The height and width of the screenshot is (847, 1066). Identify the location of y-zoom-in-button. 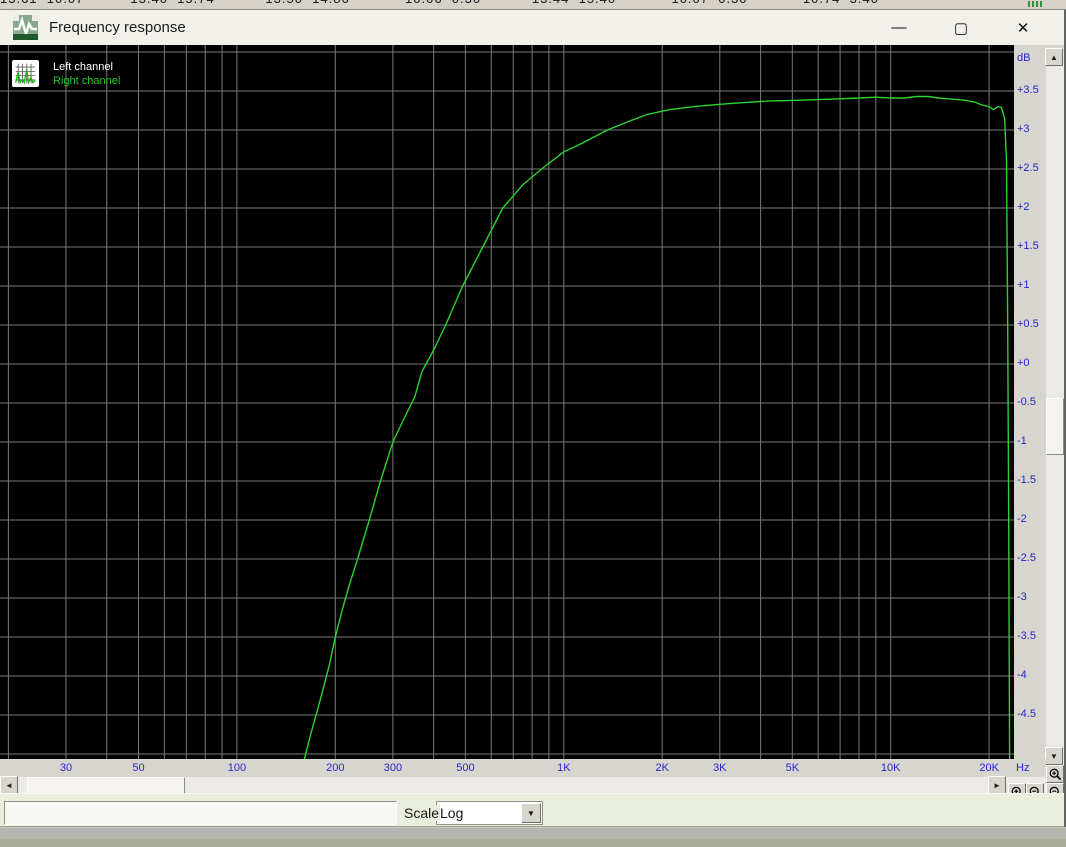
(1055, 774).